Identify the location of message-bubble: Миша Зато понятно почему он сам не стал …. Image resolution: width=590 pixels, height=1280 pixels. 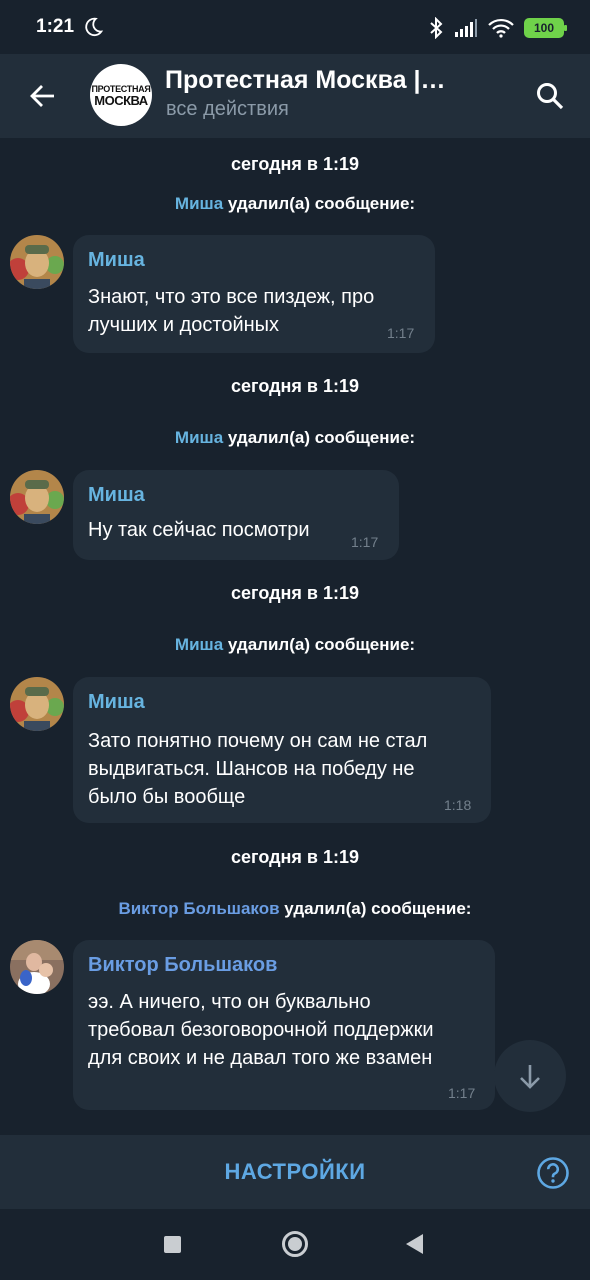
(282, 750).